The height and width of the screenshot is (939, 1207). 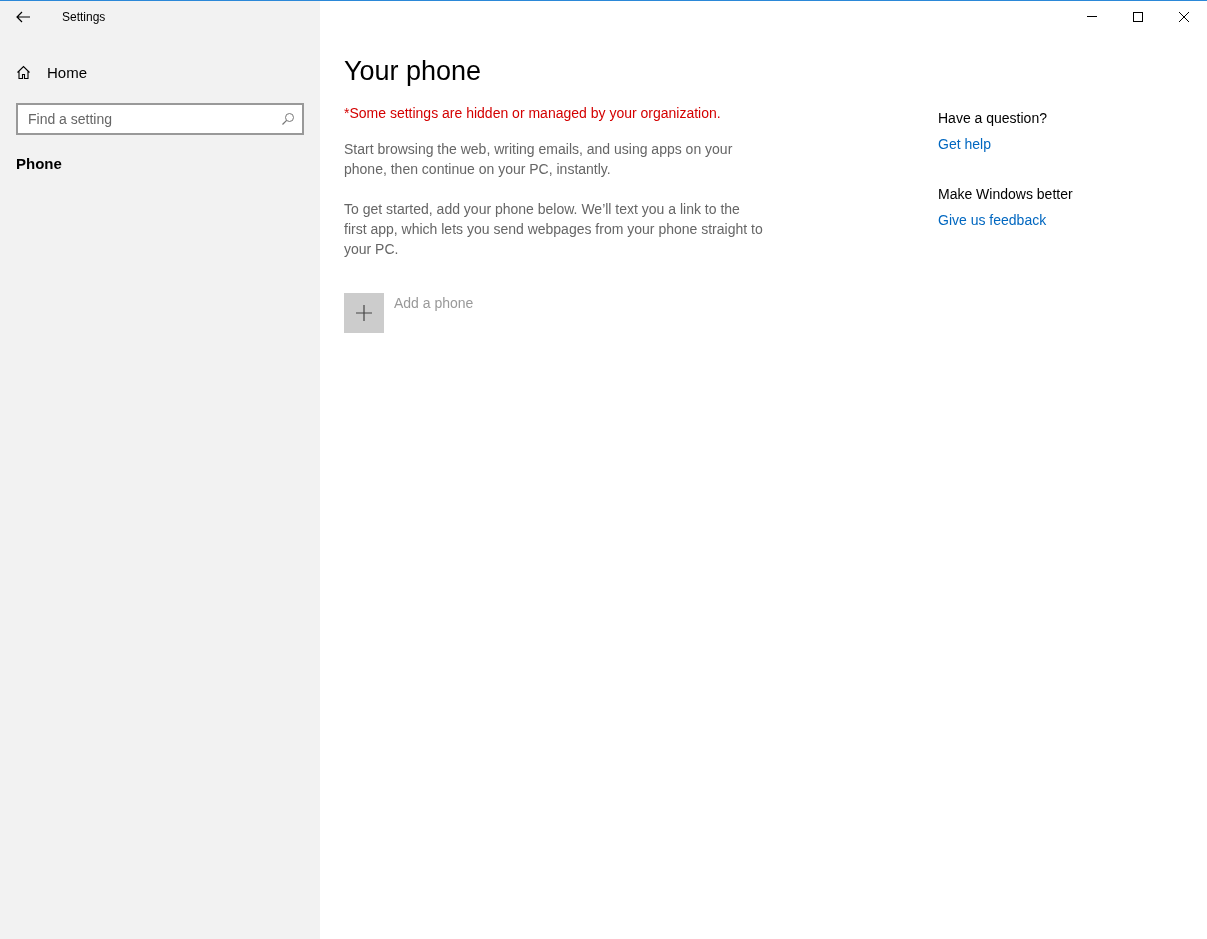 I want to click on description-text: To get started, add your phone below. We’ll text you a link to the first app, which lets you send webpages from your phone straight to your PC., so click(x=554, y=229).